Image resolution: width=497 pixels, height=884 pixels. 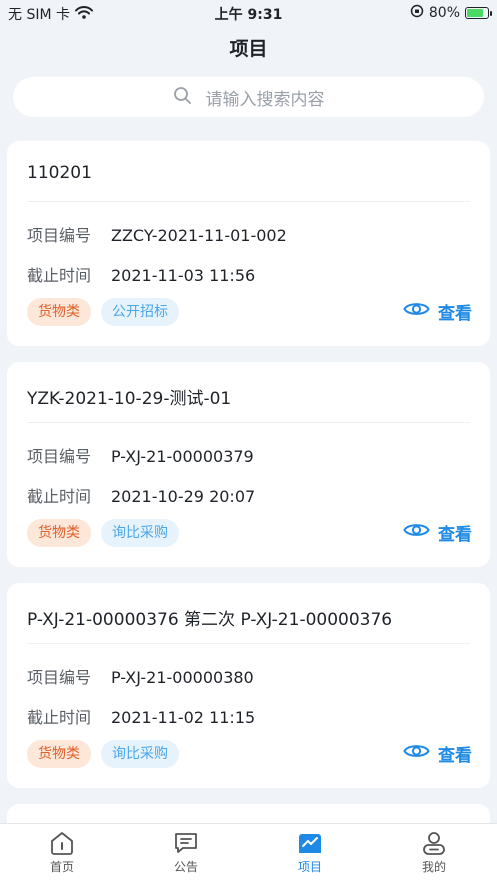 I want to click on project-title: P-XJ-21-00000376 第二次 P-XJ-21-00000376, so click(x=210, y=620).